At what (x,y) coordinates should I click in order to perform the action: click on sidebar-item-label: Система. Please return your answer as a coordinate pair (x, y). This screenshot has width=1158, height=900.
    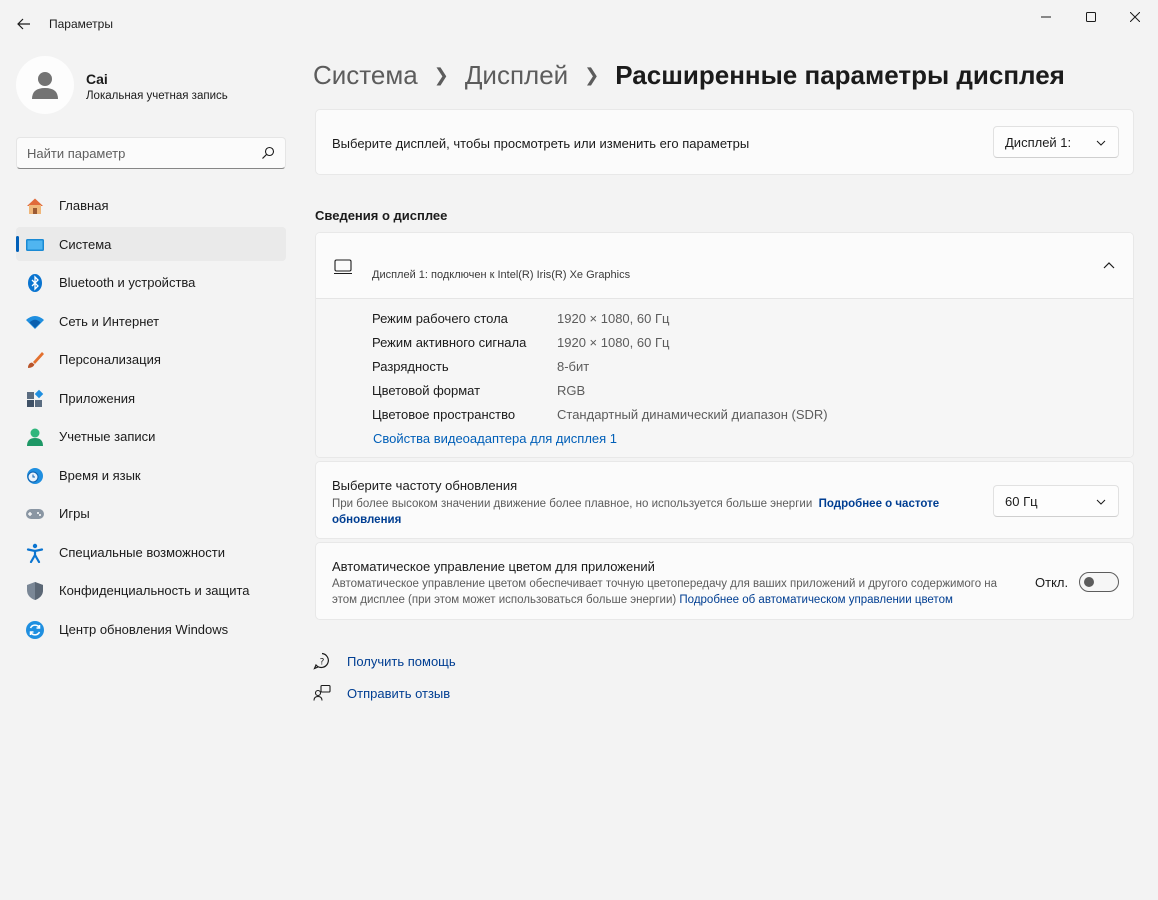
    Looking at the image, I should click on (85, 244).